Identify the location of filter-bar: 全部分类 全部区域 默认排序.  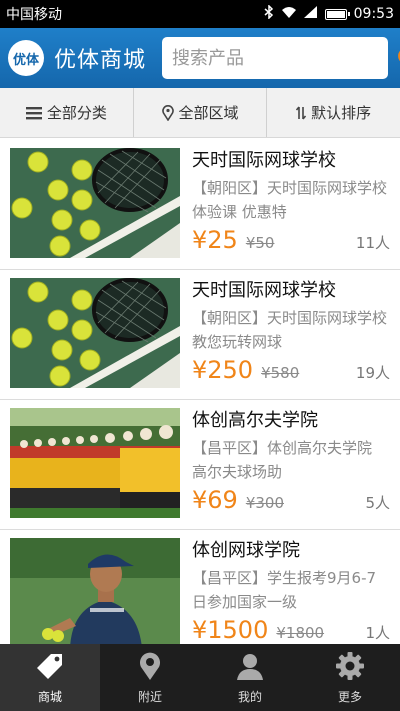
(200, 113).